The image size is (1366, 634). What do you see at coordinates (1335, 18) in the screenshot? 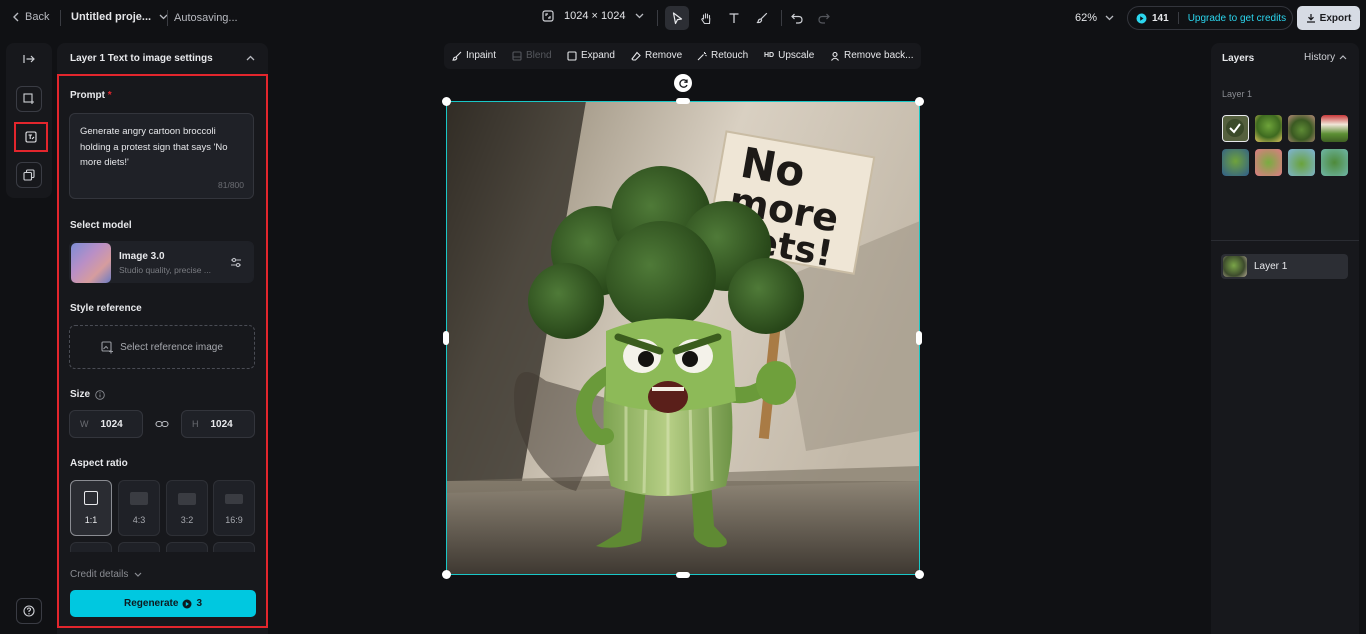
I see `export-label: Export` at bounding box center [1335, 18].